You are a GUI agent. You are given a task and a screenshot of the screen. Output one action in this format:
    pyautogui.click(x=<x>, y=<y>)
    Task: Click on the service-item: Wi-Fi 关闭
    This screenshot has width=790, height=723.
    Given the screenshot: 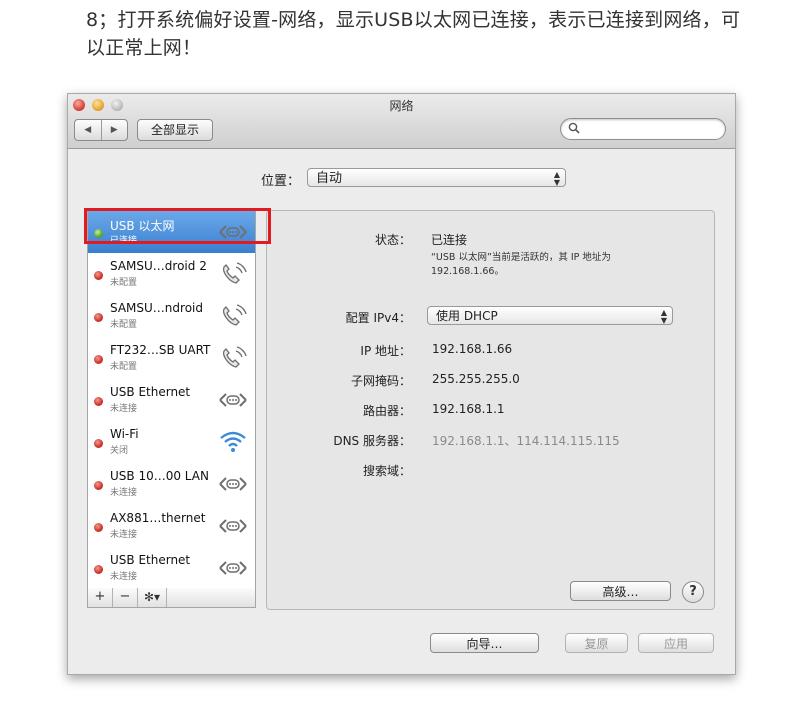 What is the action you would take?
    pyautogui.click(x=171, y=442)
    